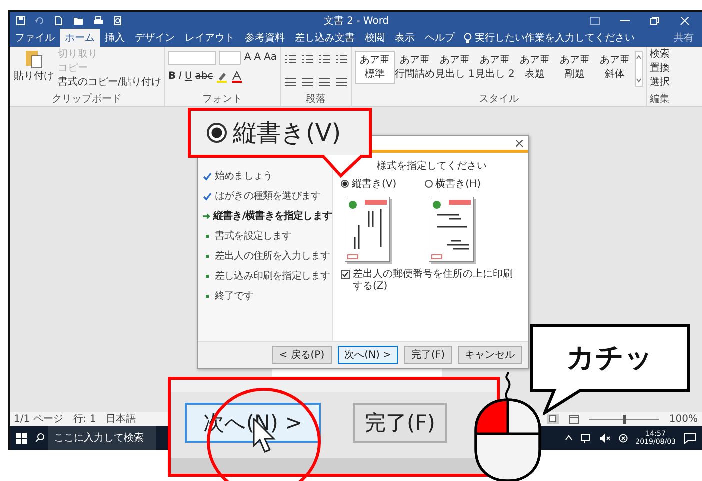 The width and height of the screenshot is (702, 481). I want to click on style-gallery-item: あア亜 見出し 1, so click(455, 67).